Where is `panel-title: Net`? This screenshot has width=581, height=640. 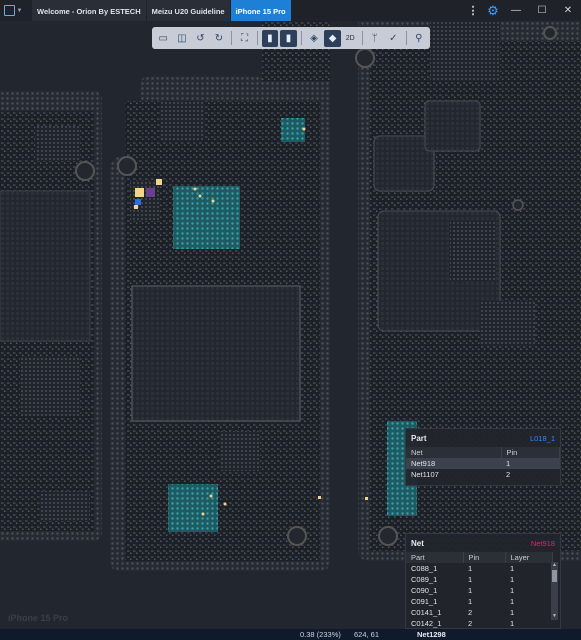
panel-title: Net is located at coordinates (417, 543).